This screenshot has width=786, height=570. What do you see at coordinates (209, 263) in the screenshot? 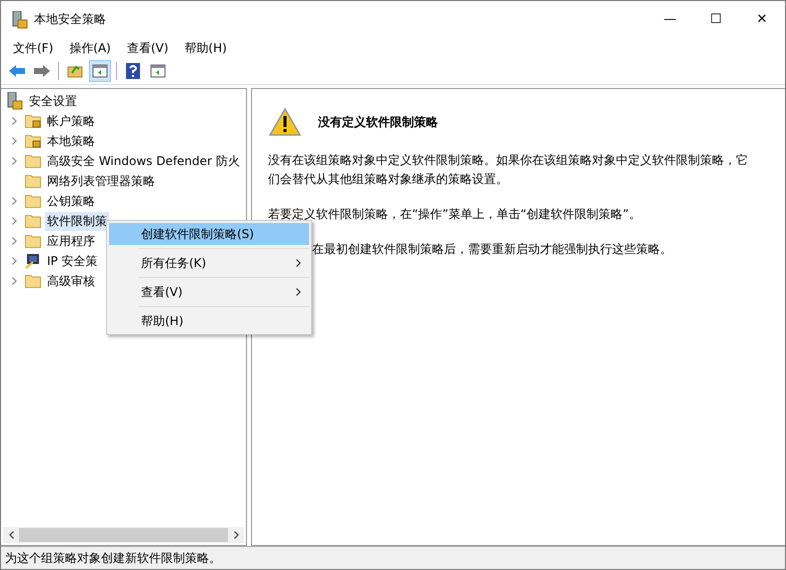
I see `context-menu-item: 所有任务(K)` at bounding box center [209, 263].